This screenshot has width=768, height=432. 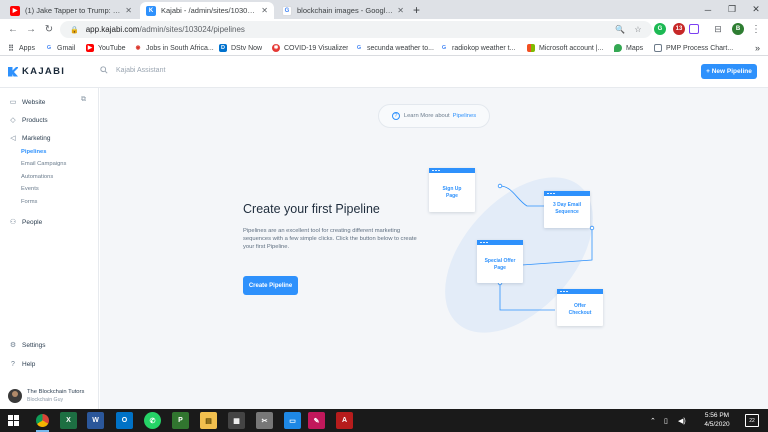 What do you see at coordinates (465, 116) in the screenshot?
I see `learn-more-pipelines-link: Pipelines` at bounding box center [465, 116].